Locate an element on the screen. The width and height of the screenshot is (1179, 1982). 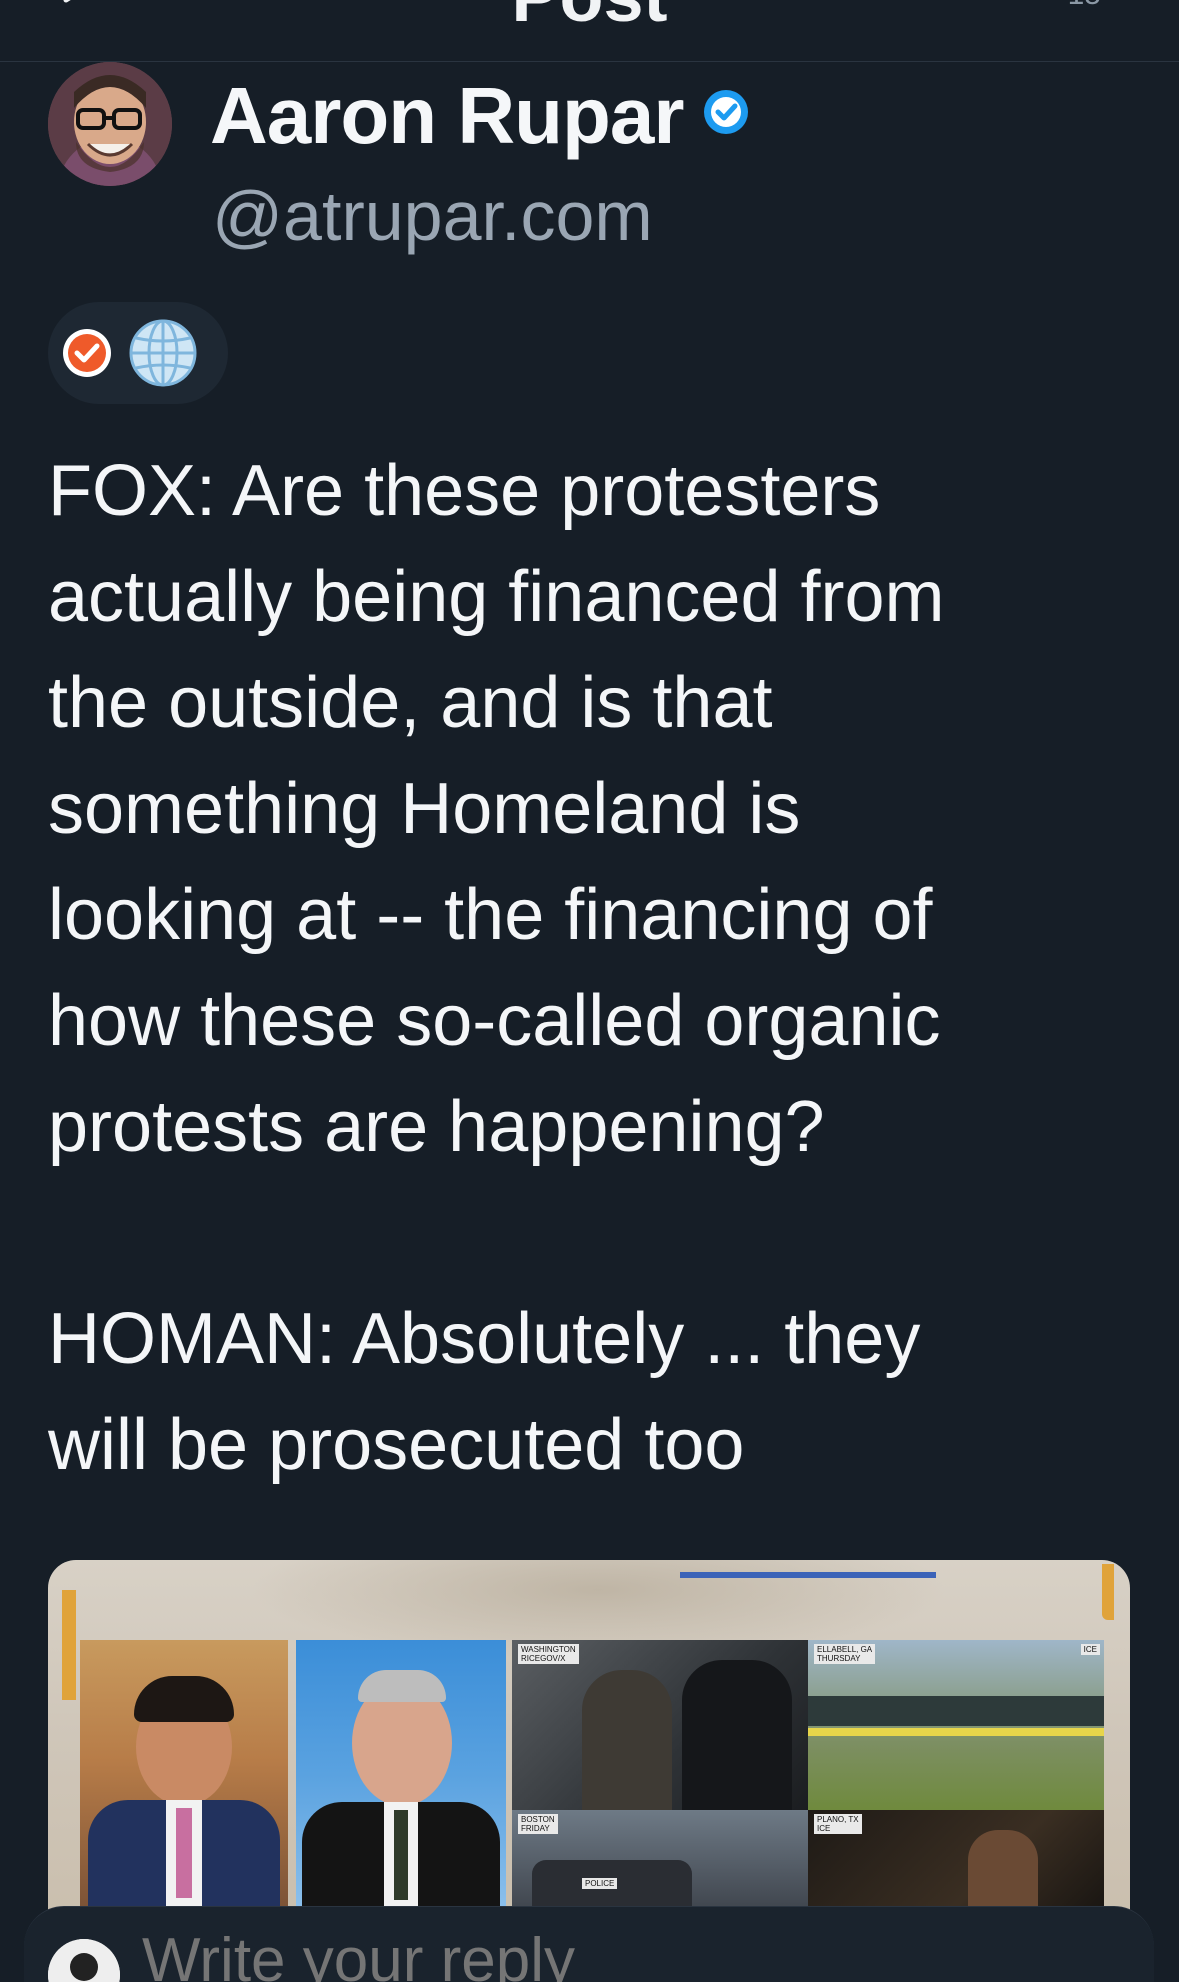
news-scene-panel: BOSTON FRIDAY POLICE is located at coordinates (660, 1865).